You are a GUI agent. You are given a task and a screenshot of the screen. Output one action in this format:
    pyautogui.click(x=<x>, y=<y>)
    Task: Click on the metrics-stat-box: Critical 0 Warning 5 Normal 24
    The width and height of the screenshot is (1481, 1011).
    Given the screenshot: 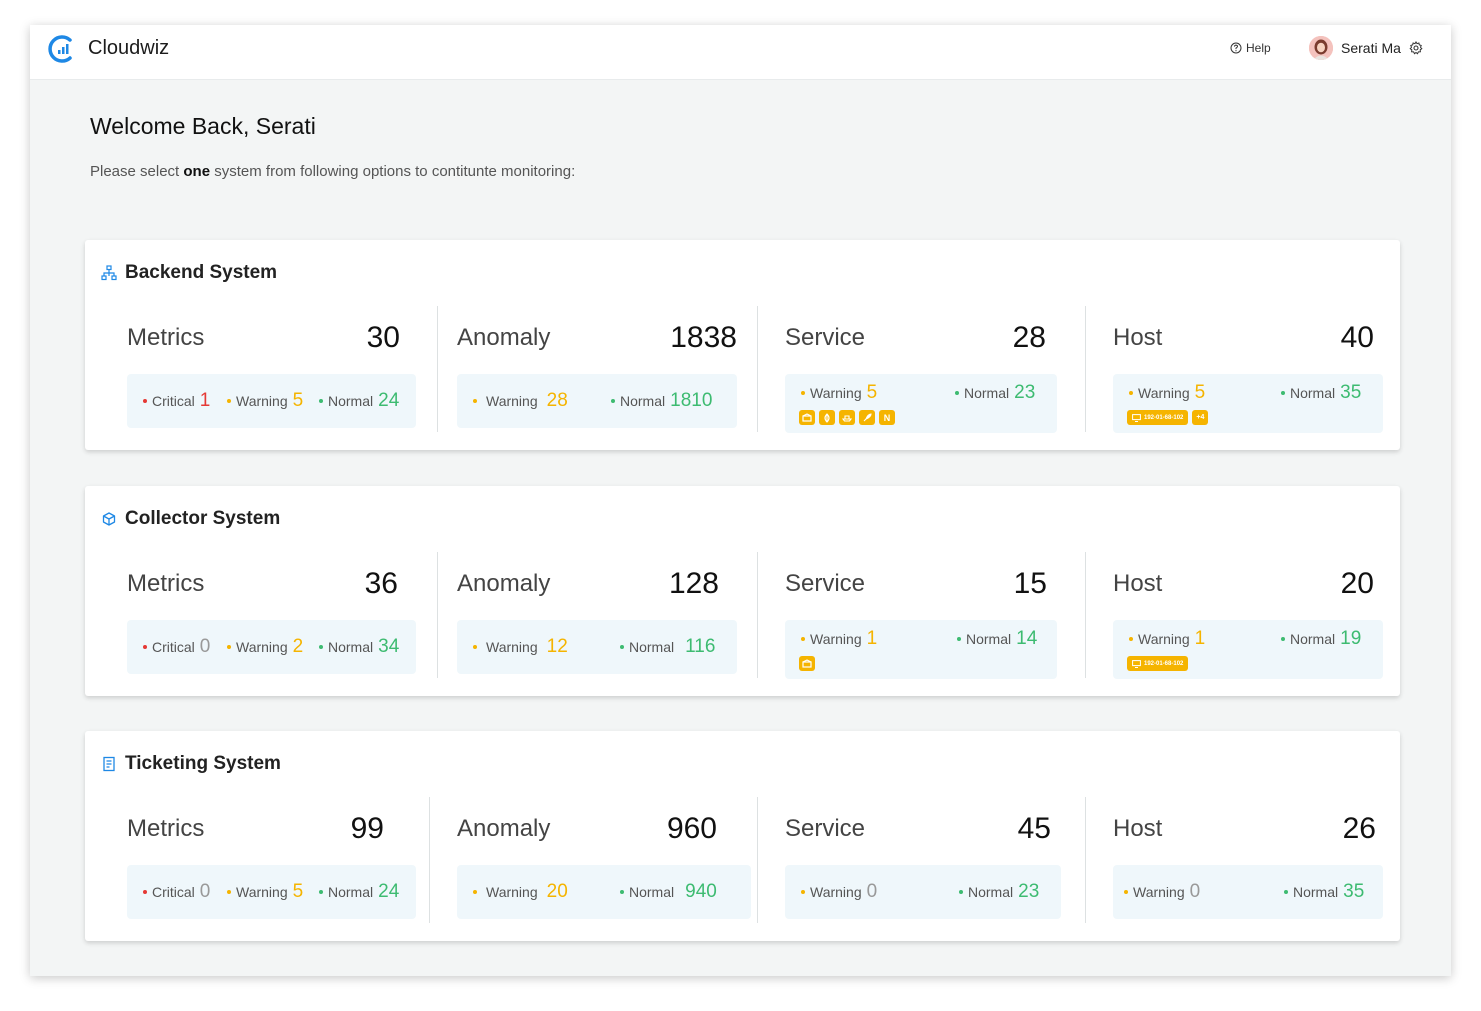 What is the action you would take?
    pyautogui.click(x=271, y=892)
    